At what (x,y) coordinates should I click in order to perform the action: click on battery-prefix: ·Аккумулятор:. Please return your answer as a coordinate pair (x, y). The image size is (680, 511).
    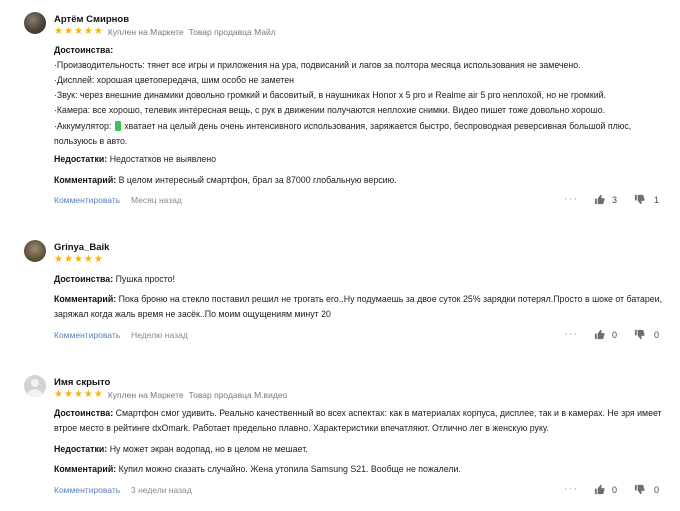
    Looking at the image, I should click on (83, 126).